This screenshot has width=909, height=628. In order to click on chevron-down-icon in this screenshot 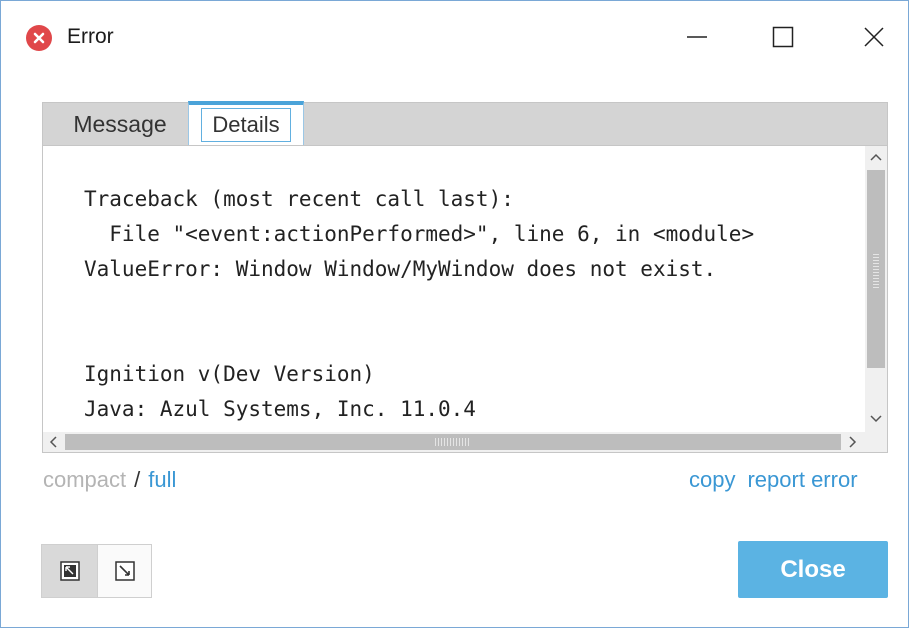, I will do `click(876, 419)`.